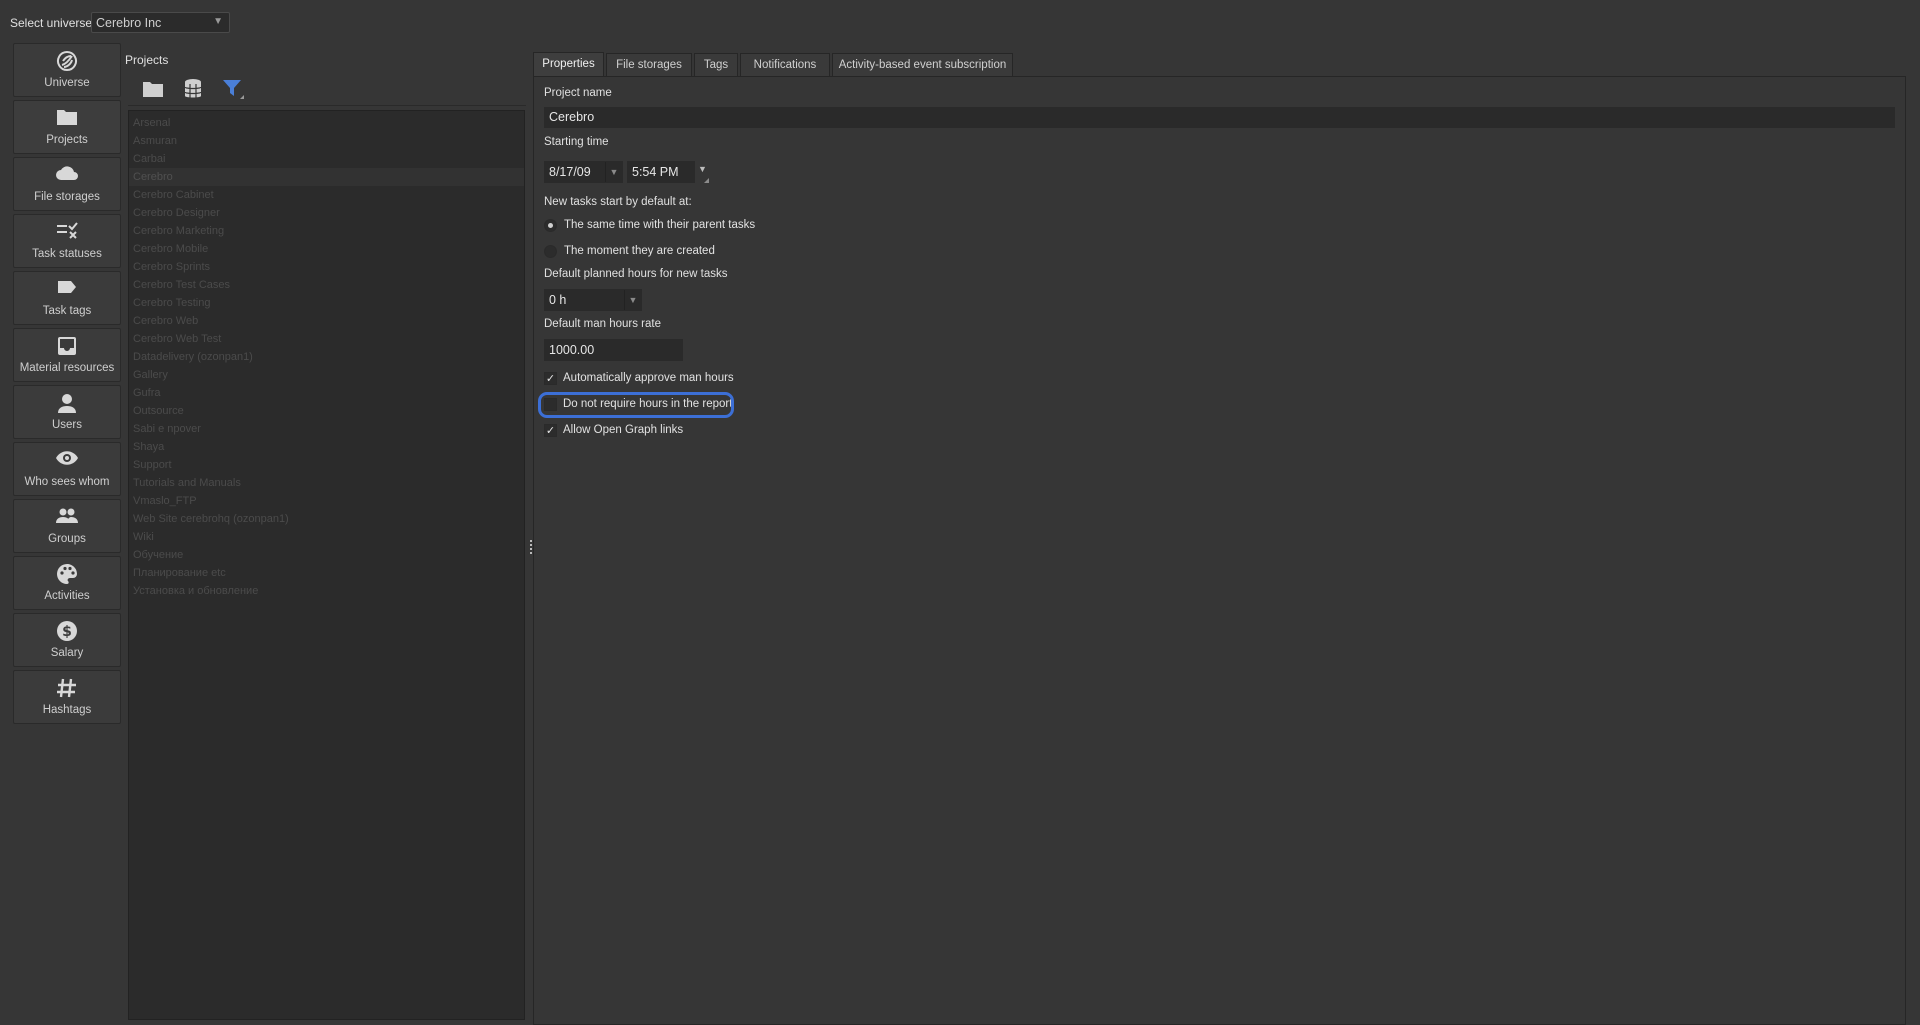  I want to click on radio-created-time, so click(550, 251).